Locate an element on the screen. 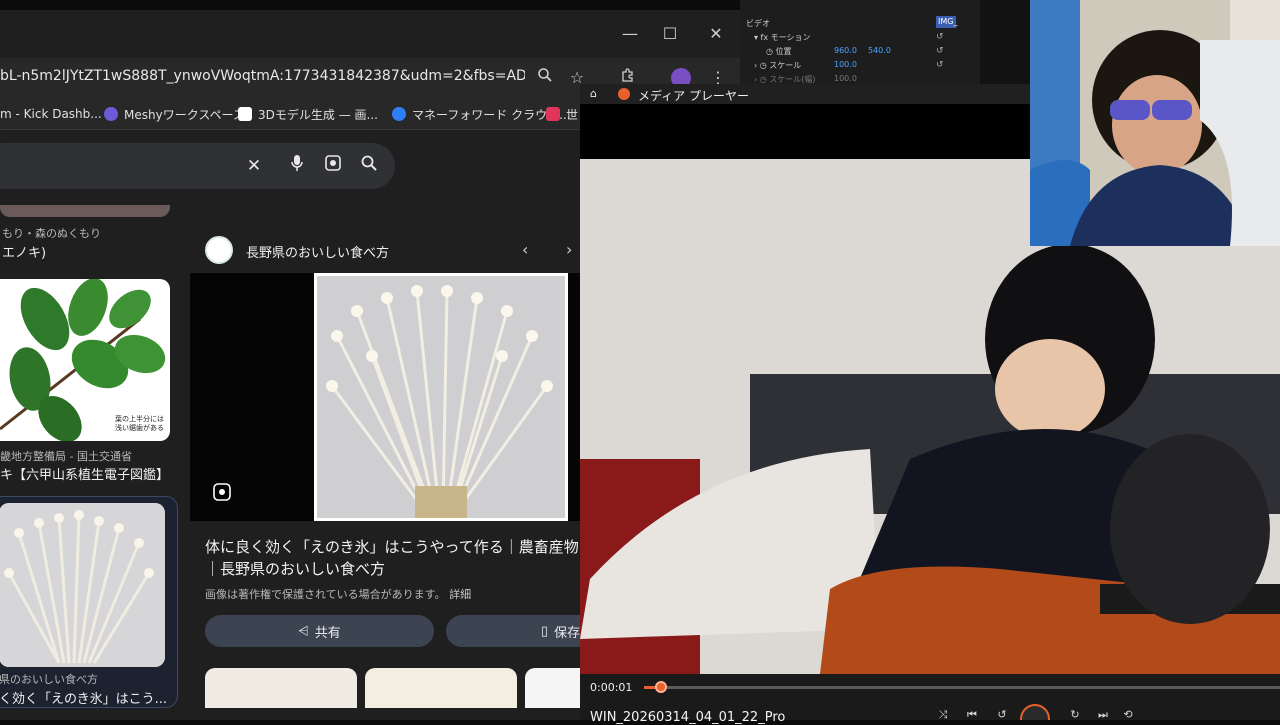 Image resolution: width=1280 pixels, height=725 pixels. share-button: ⩤ 共有 is located at coordinates (319, 631).